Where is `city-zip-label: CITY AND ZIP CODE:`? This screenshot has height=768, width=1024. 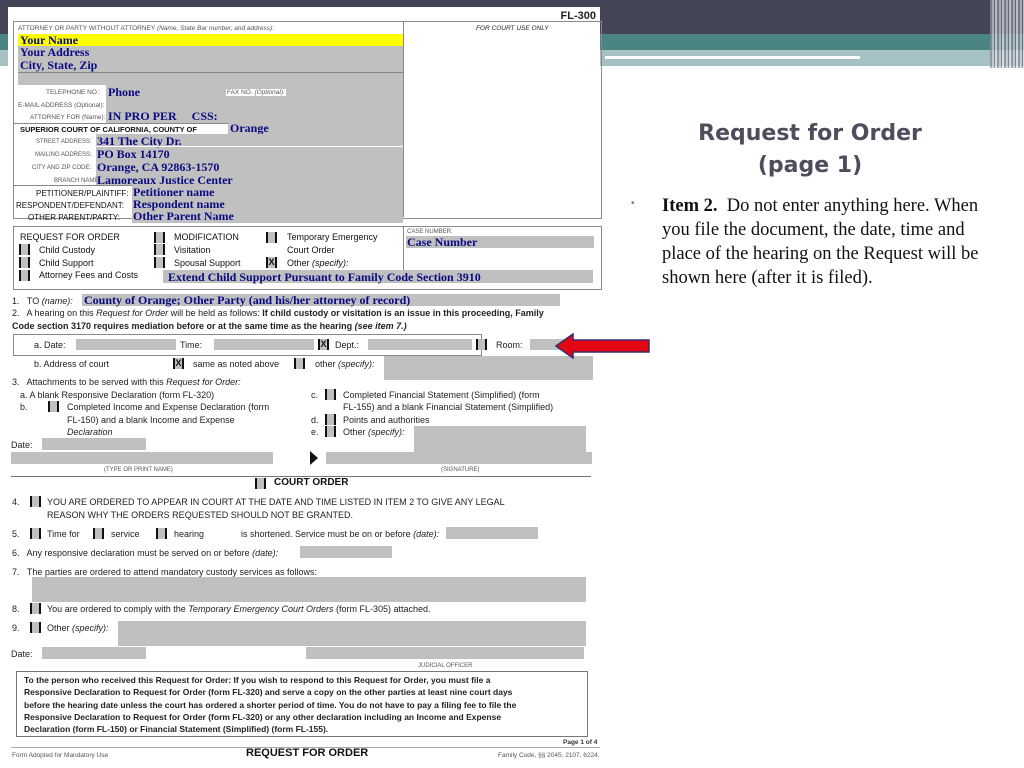 city-zip-label: CITY AND ZIP CODE: is located at coordinates (62, 168).